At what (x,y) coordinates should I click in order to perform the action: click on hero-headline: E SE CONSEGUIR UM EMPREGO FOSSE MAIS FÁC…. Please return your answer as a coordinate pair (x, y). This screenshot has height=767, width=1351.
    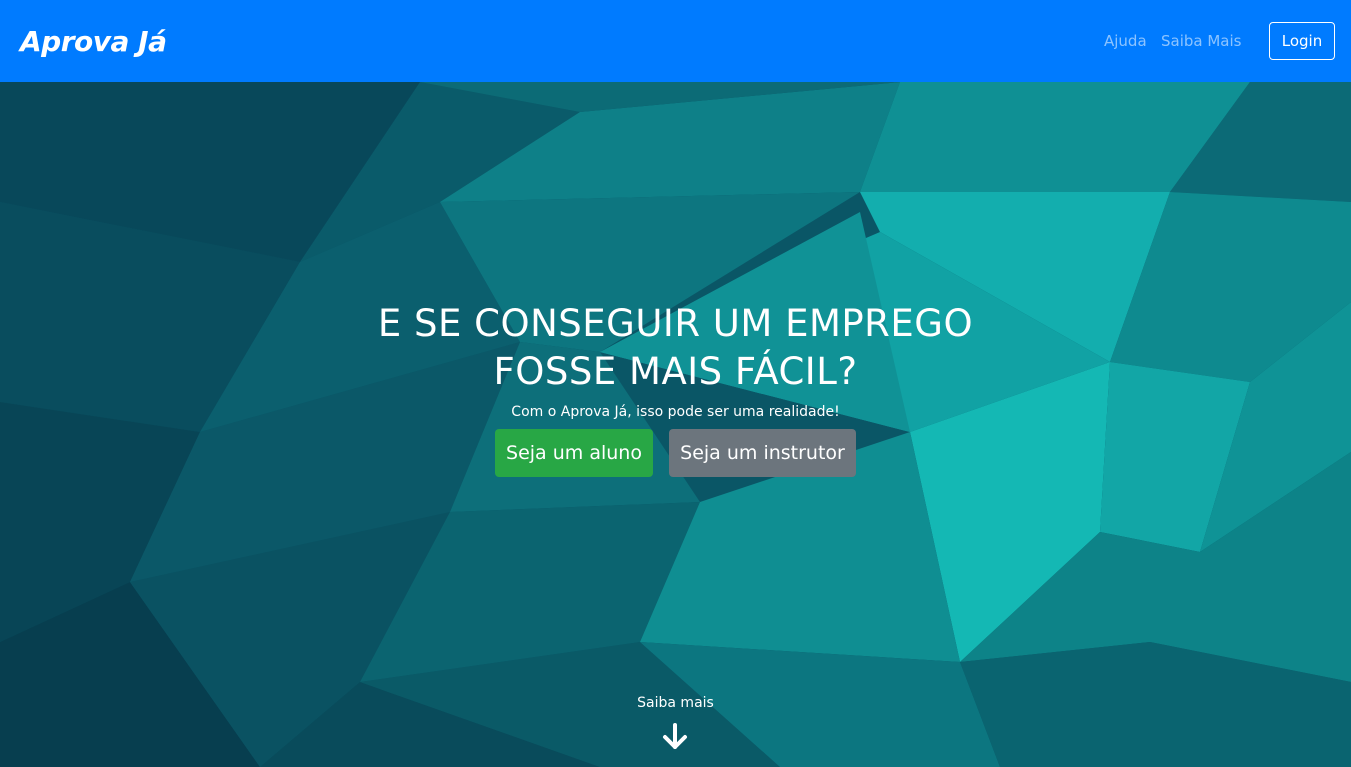
    Looking at the image, I should click on (675, 348).